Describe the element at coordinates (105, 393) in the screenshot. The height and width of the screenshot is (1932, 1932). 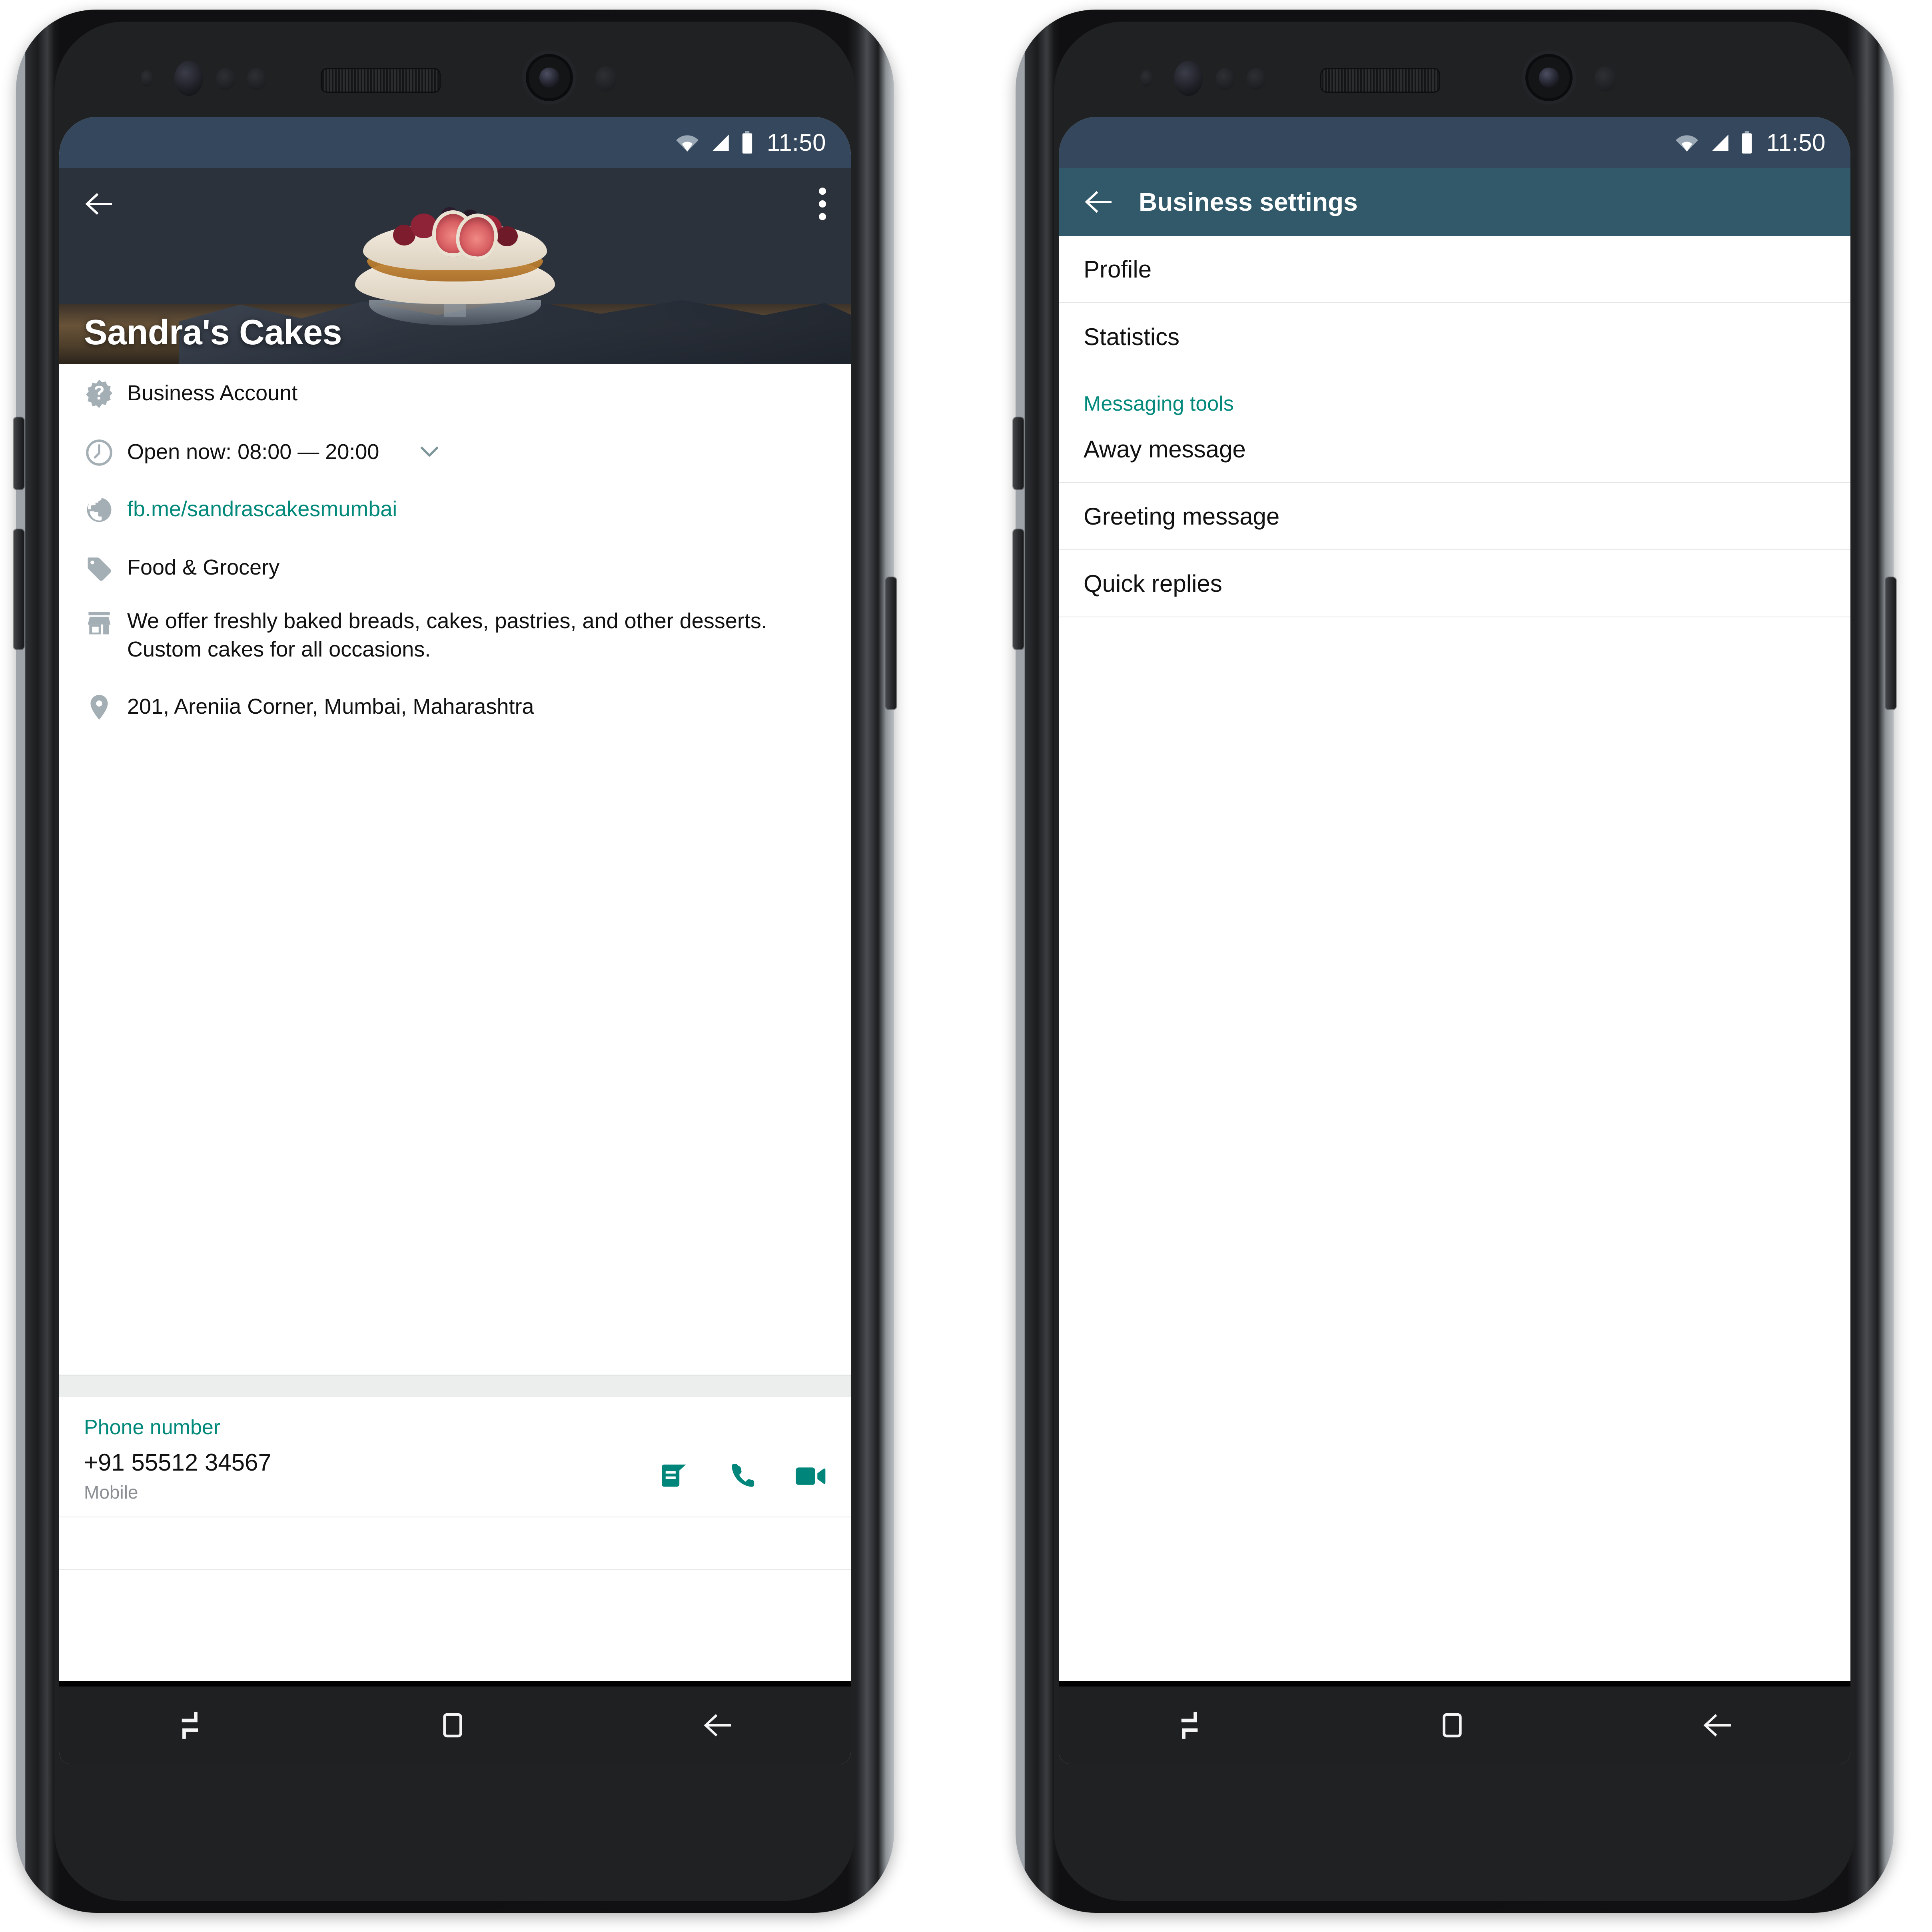
I see `verified-business-badge-icon` at that location.